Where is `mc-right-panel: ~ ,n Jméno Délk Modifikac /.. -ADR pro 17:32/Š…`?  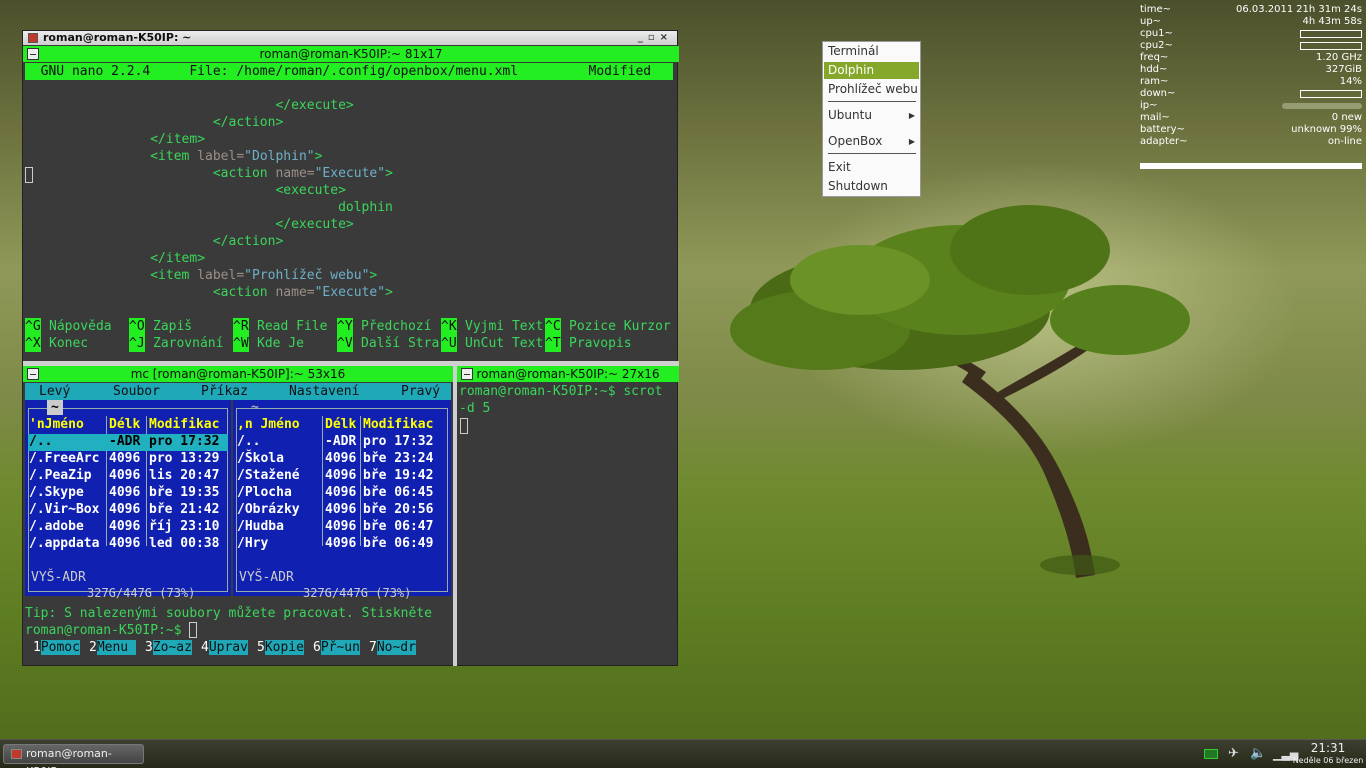
mc-right-panel: ~ ,n Jméno Délk Modifikac /.. -ADR pro 17:32/Š… is located at coordinates (342, 500).